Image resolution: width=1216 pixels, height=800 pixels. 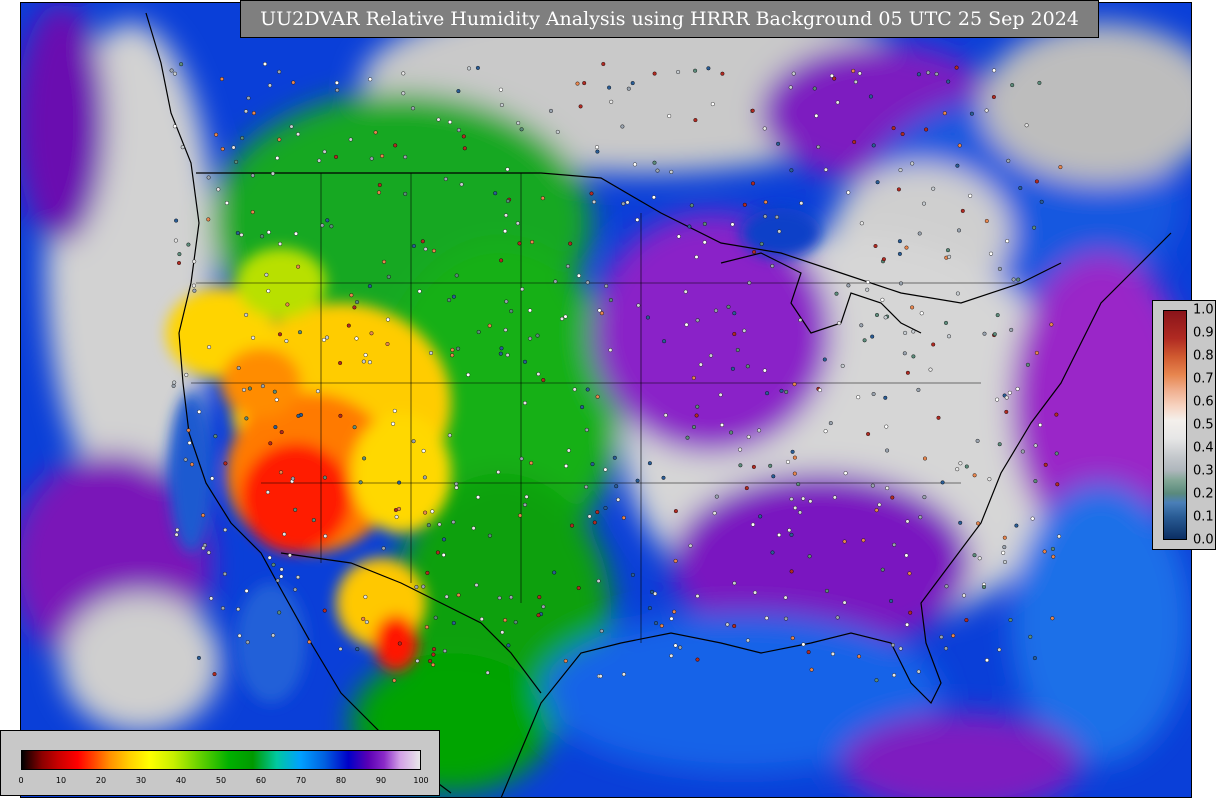 I want to click on humidity-tick-80: 80, so click(x=341, y=780).